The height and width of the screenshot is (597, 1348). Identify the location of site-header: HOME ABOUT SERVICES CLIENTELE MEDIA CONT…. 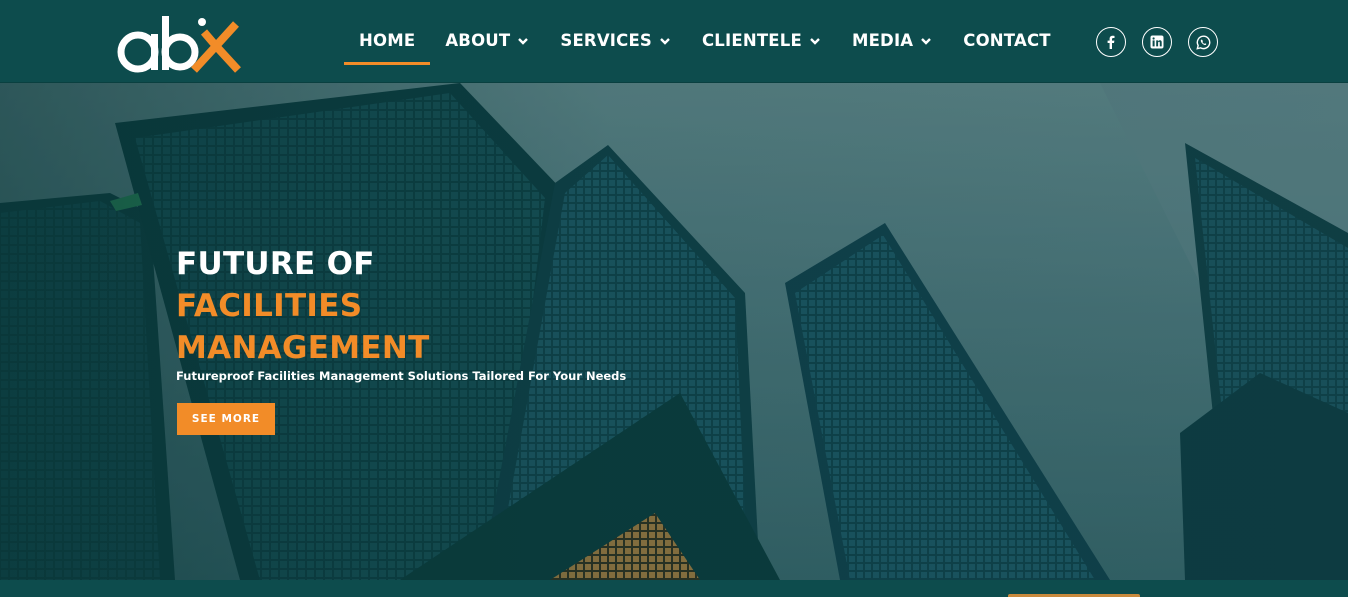
(674, 41).